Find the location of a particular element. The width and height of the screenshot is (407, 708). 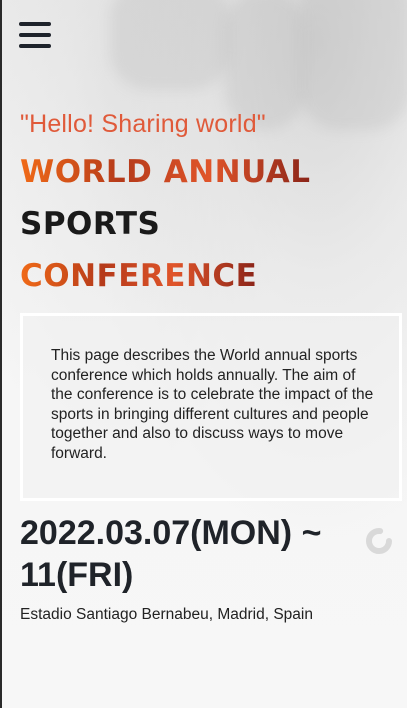

loading-spinner-icon is located at coordinates (379, 541).